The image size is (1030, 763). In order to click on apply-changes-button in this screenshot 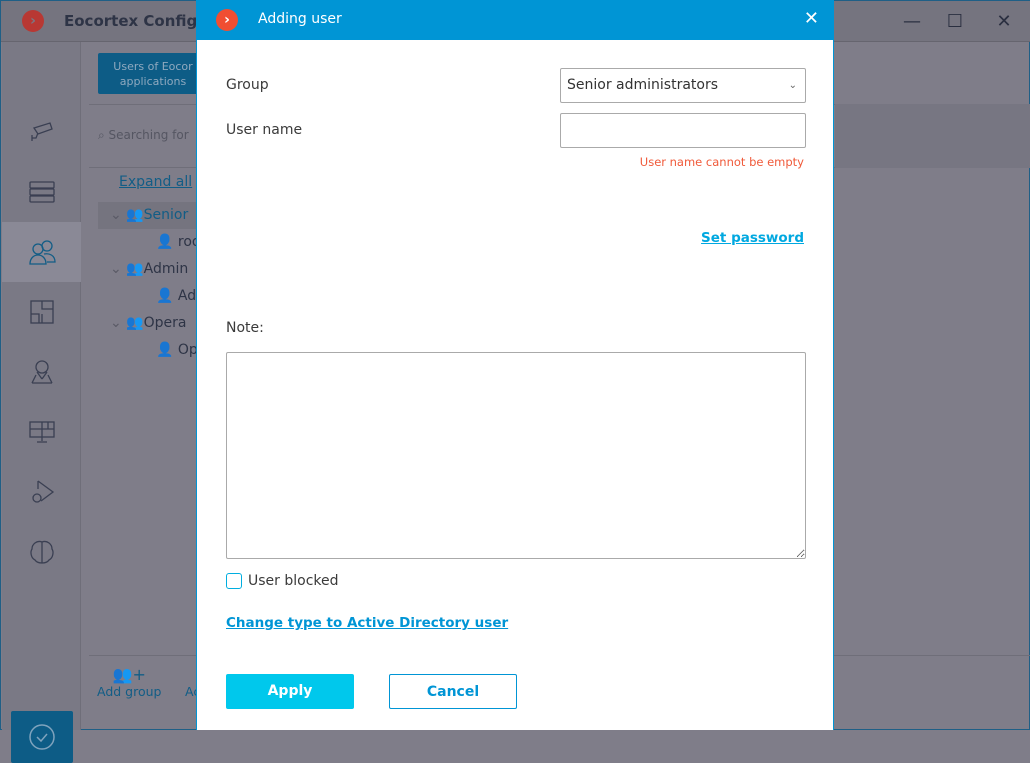, I will do `click(42, 737)`.